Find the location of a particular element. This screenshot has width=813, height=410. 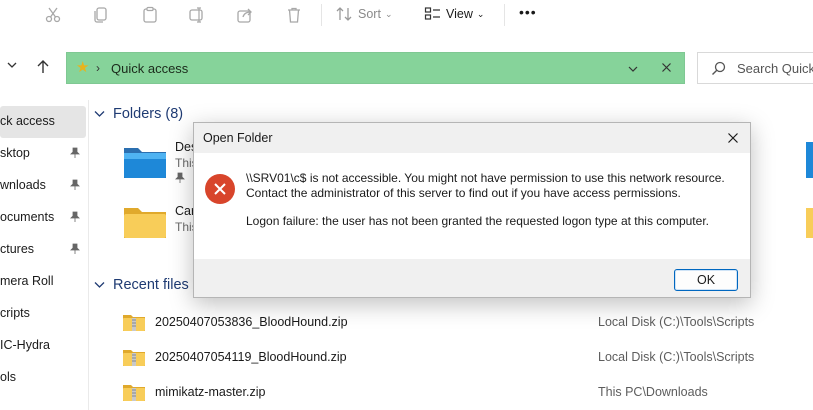

up-arrow-icon is located at coordinates (43, 68).